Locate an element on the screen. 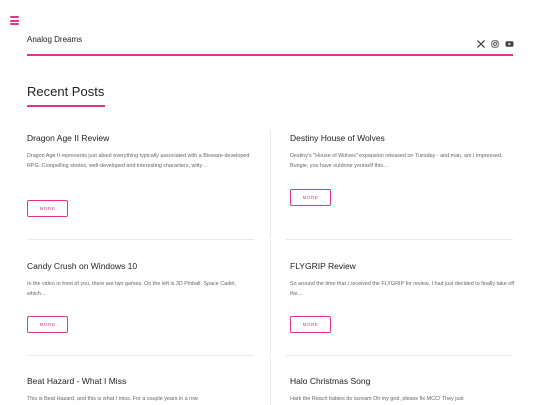 Image resolution: width=540 pixels, height=405 pixels. post-title: Beat Hazard - What I Miss is located at coordinates (141, 381).